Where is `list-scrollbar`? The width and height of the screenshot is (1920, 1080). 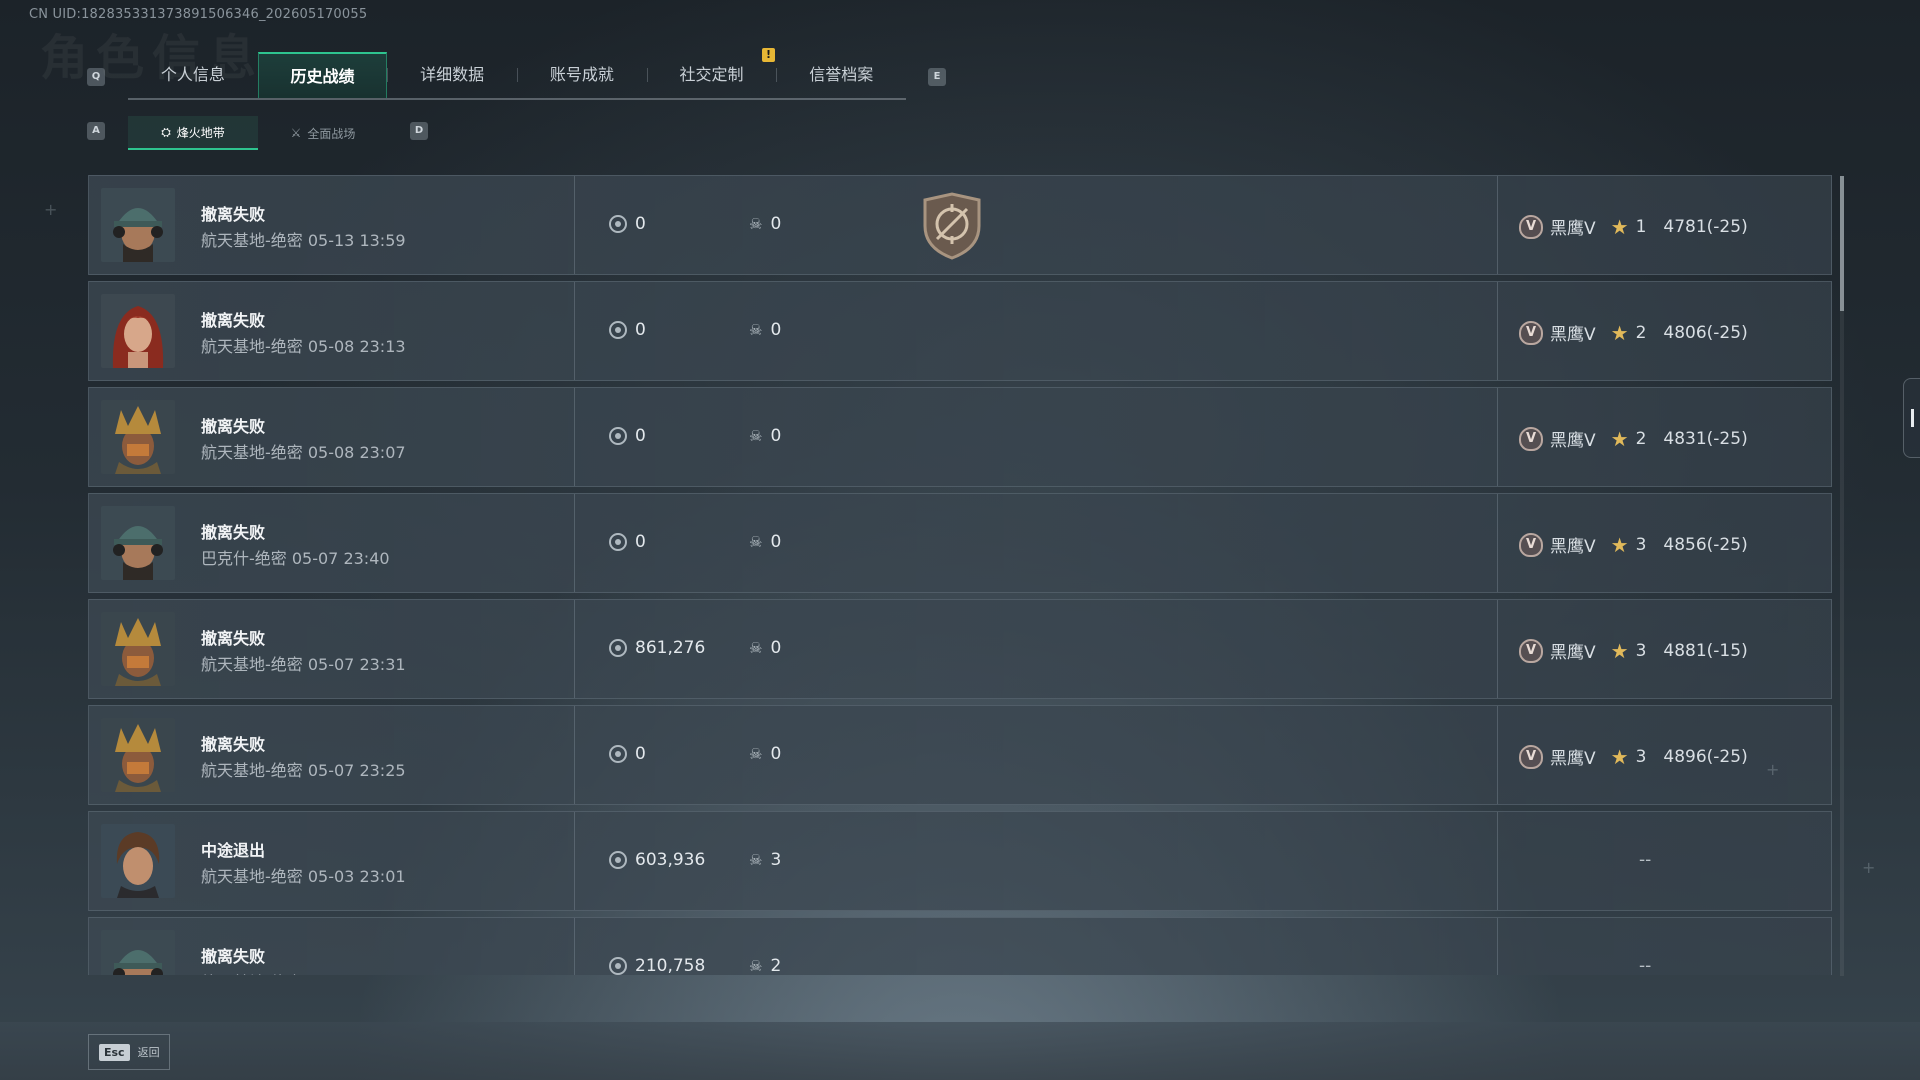 list-scrollbar is located at coordinates (1842, 576).